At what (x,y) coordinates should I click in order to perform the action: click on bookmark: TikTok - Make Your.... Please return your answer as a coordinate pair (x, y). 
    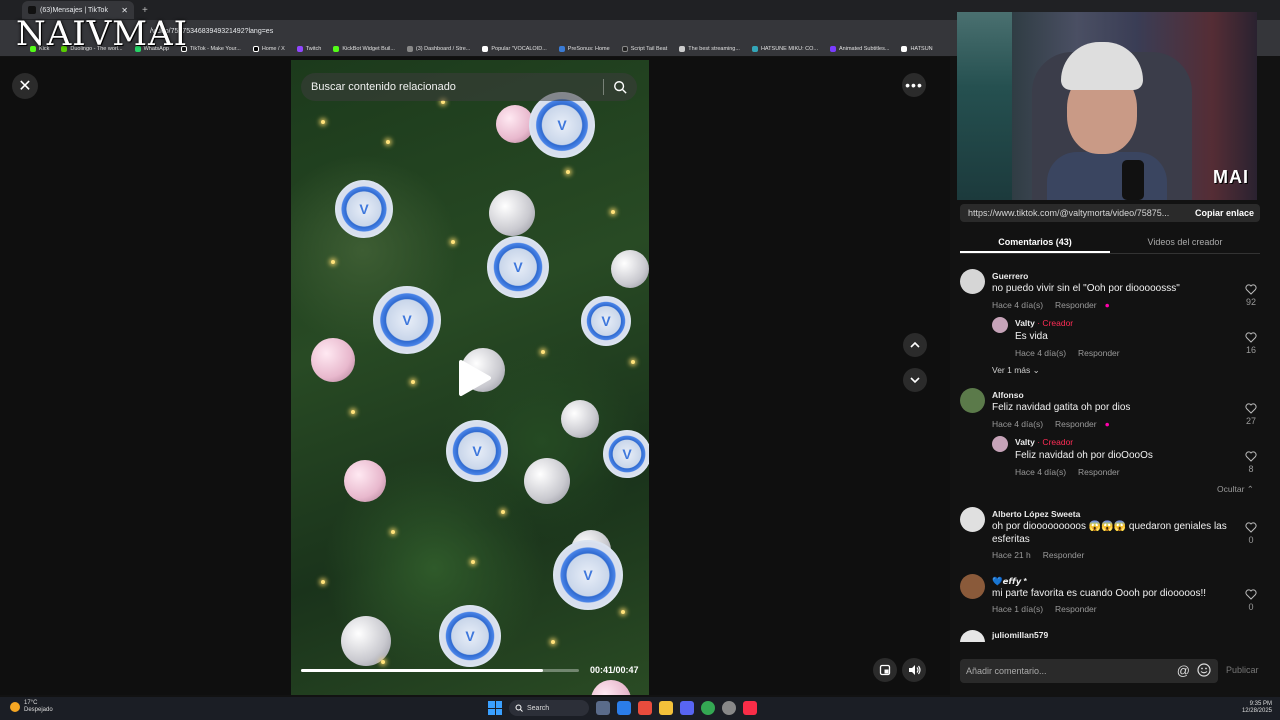
    Looking at the image, I should click on (210, 49).